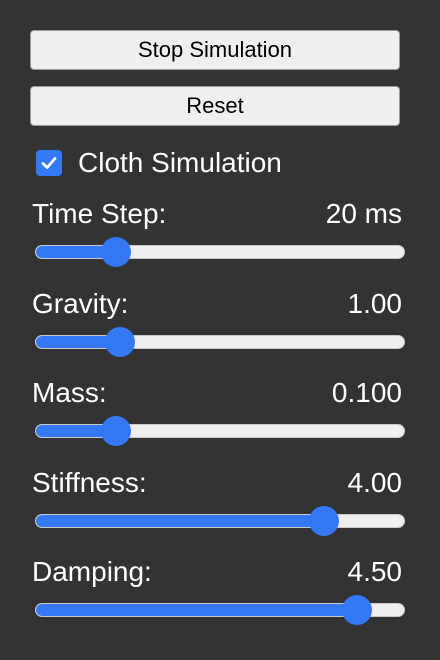  I want to click on param-mass: Mass: 0.100, so click(217, 417).